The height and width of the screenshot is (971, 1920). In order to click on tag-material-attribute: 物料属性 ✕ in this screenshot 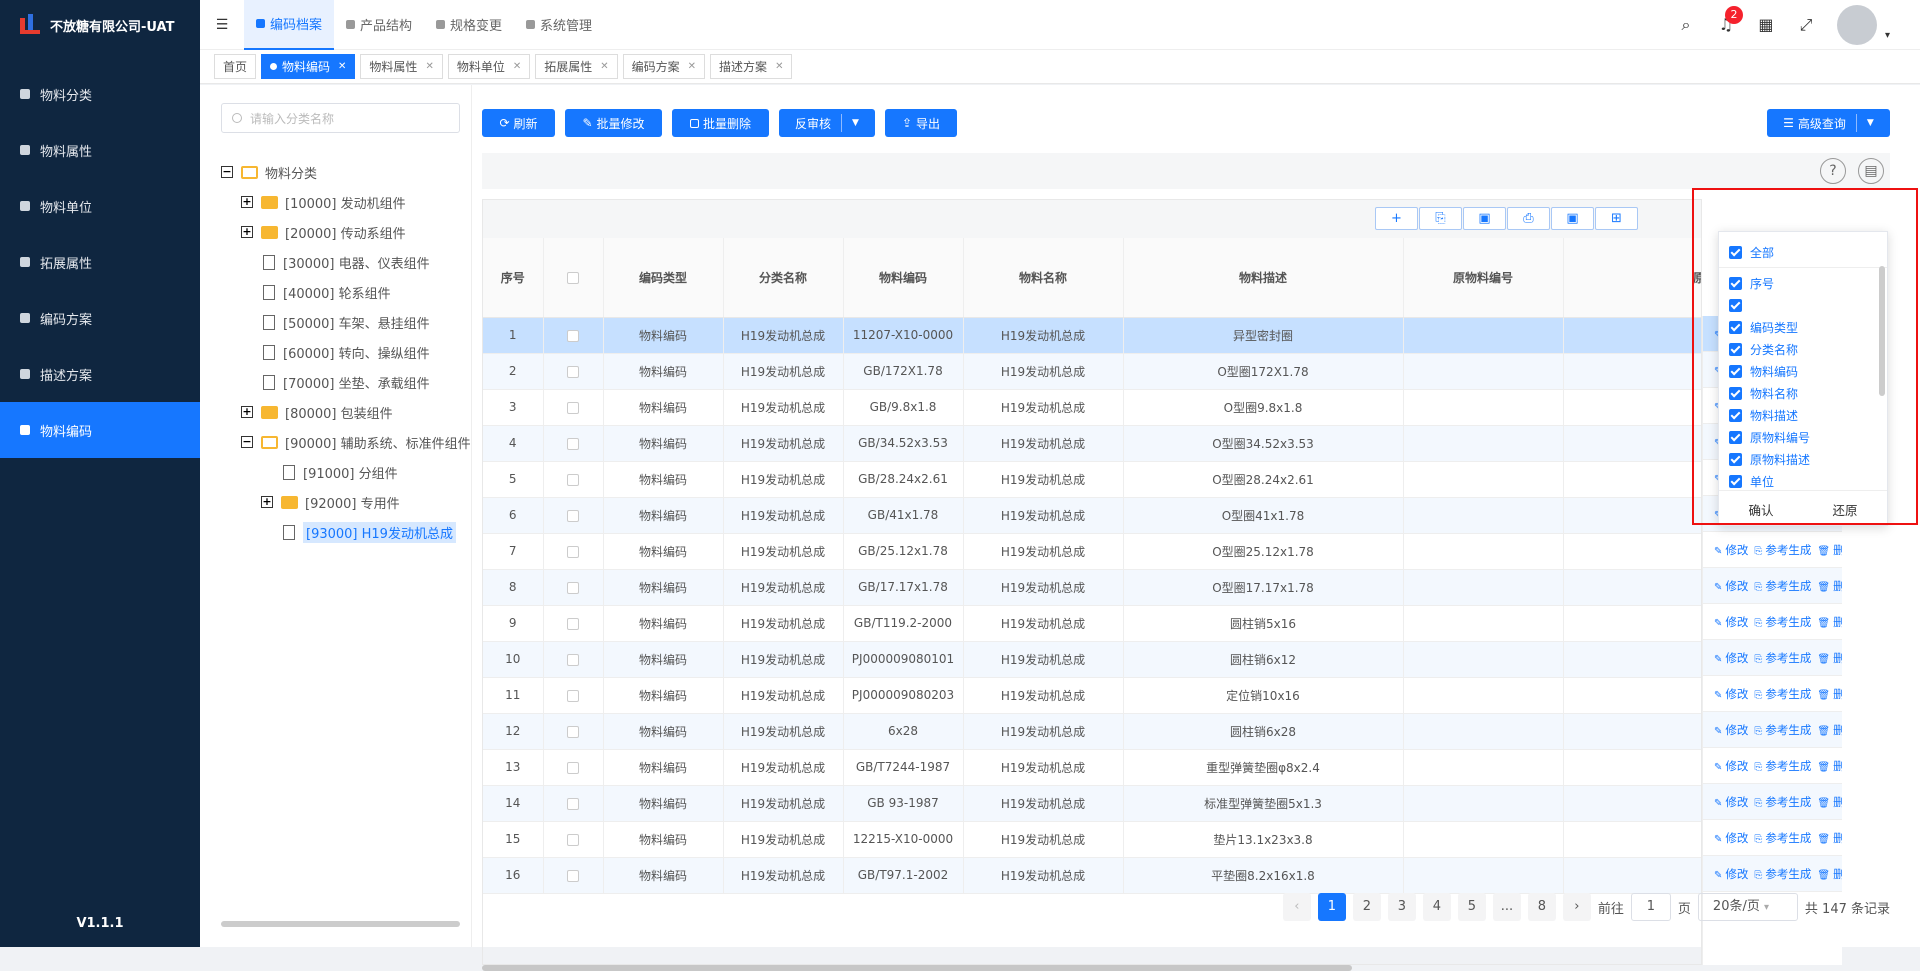, I will do `click(401, 66)`.